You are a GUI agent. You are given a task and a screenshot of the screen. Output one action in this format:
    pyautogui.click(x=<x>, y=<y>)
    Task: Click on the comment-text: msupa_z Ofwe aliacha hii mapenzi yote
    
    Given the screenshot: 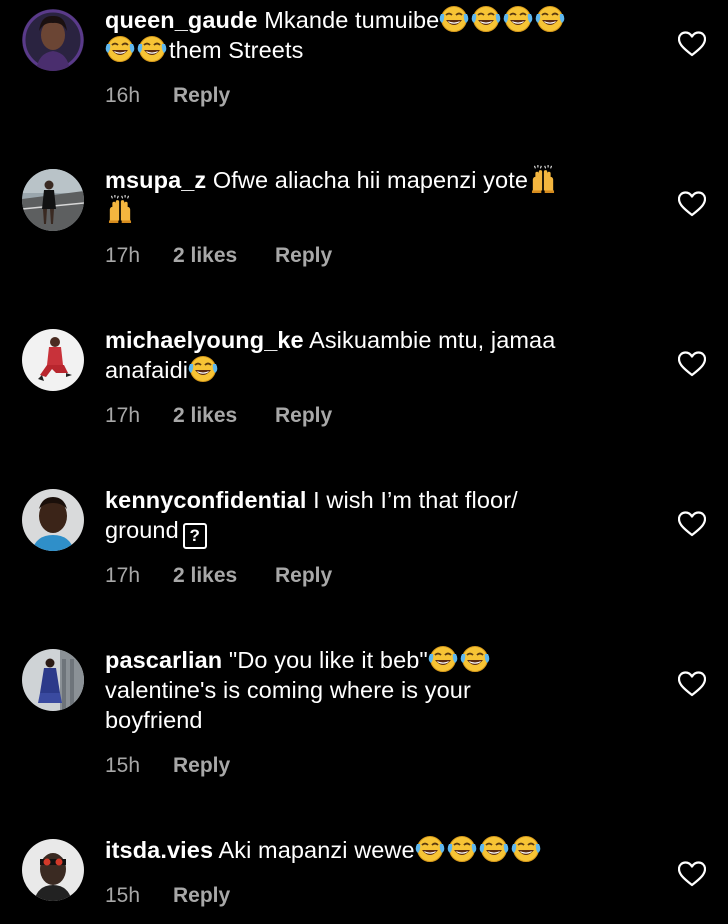 What is the action you would take?
    pyautogui.click(x=375, y=195)
    